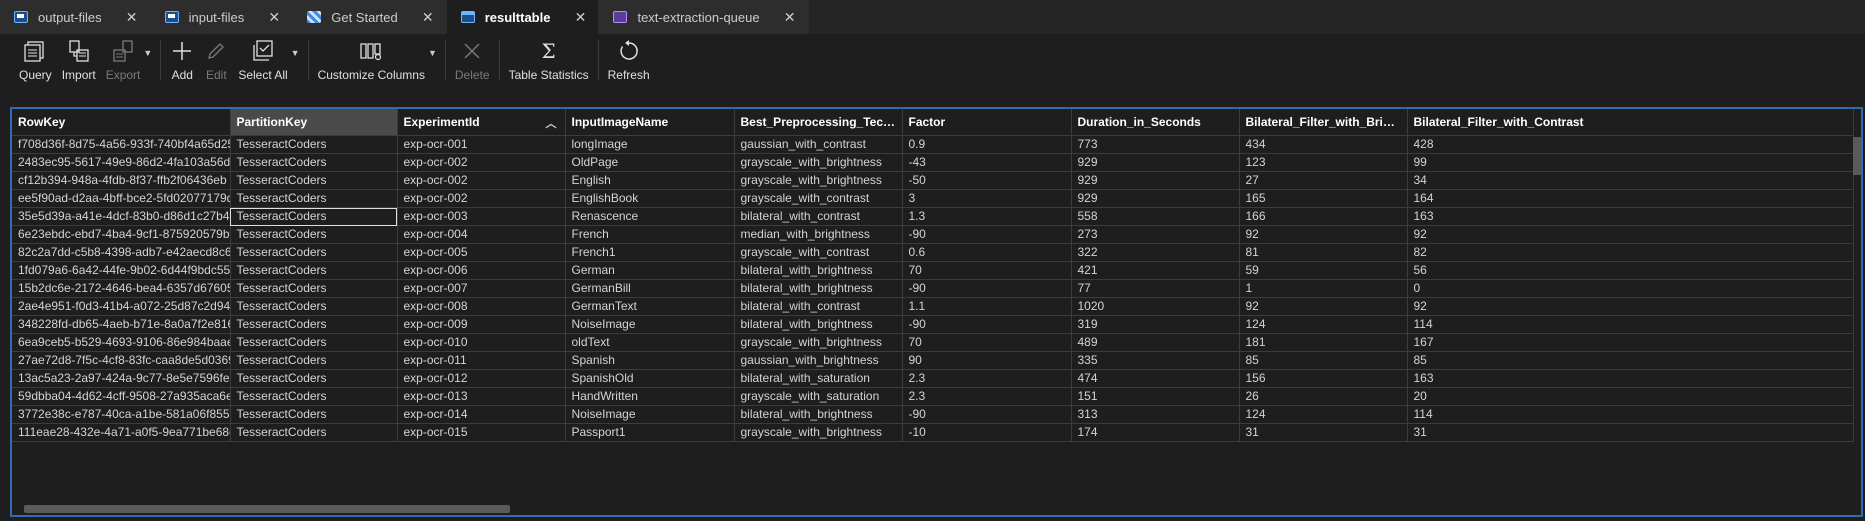  What do you see at coordinates (650, 270) in the screenshot?
I see `table-cell: German` at bounding box center [650, 270].